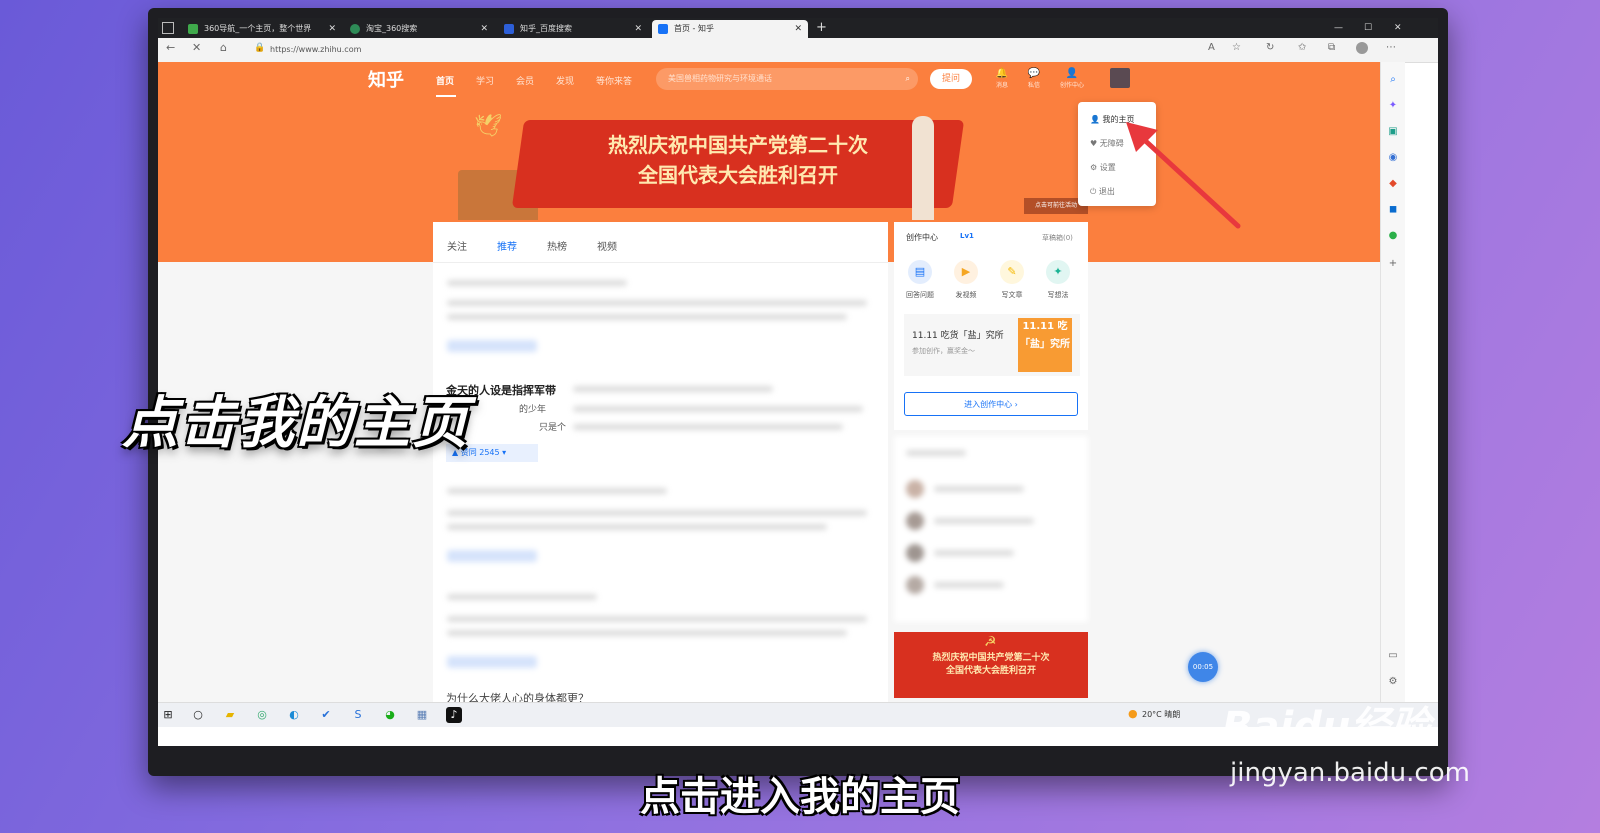 This screenshot has height=833, width=1600. I want to click on level-badge: Lv1, so click(967, 236).